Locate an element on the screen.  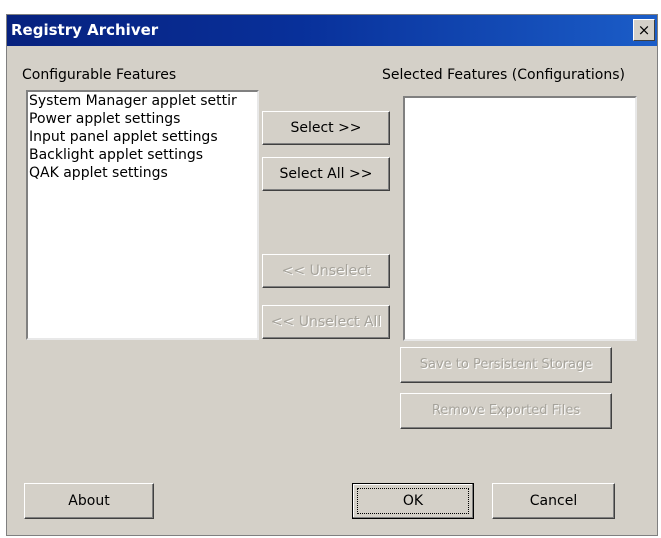
unselect-all-button: << Unselect All is located at coordinates (326, 322).